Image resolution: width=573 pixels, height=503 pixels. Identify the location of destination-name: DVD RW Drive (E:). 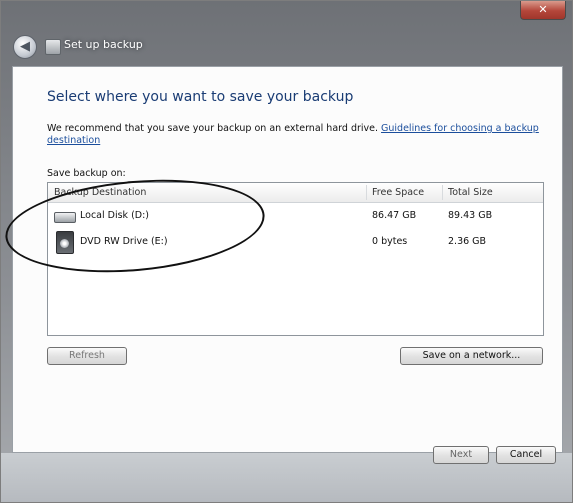
(124, 241).